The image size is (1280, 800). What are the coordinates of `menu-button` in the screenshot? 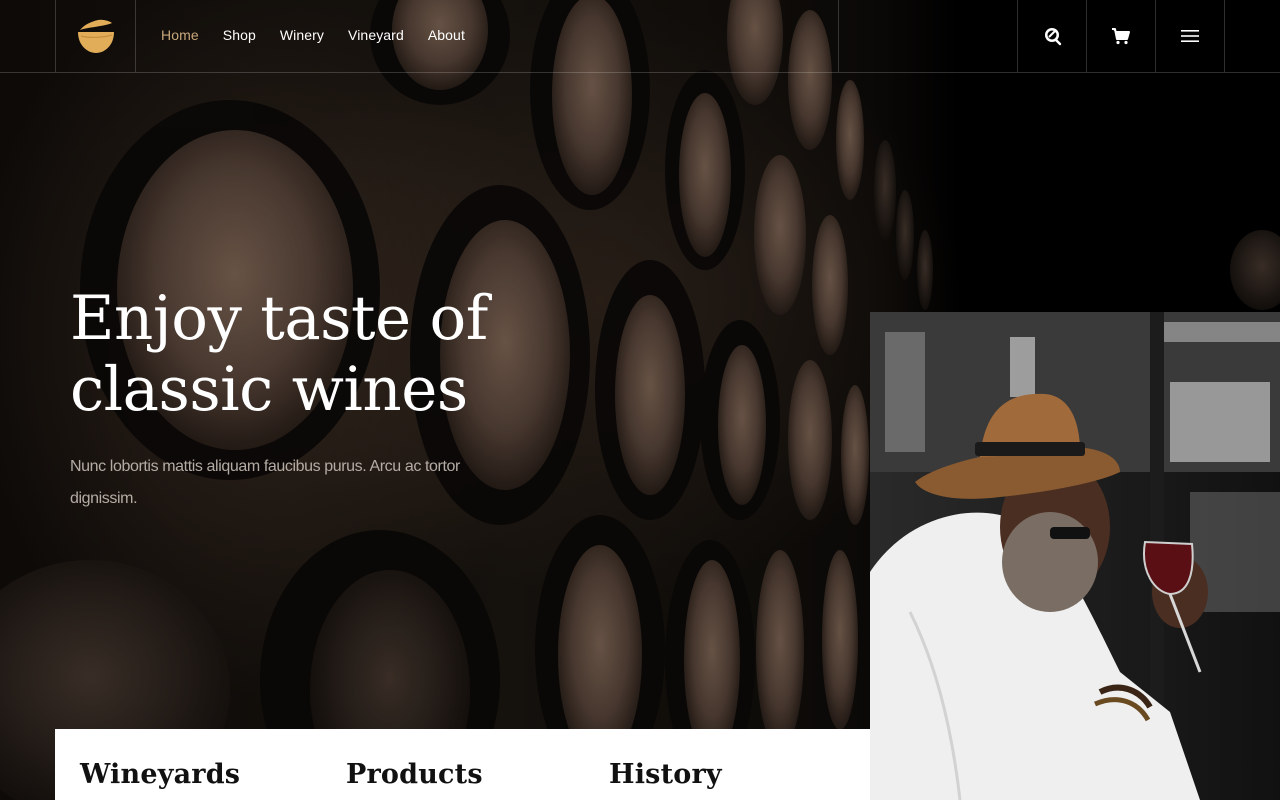 It's located at (1189, 36).